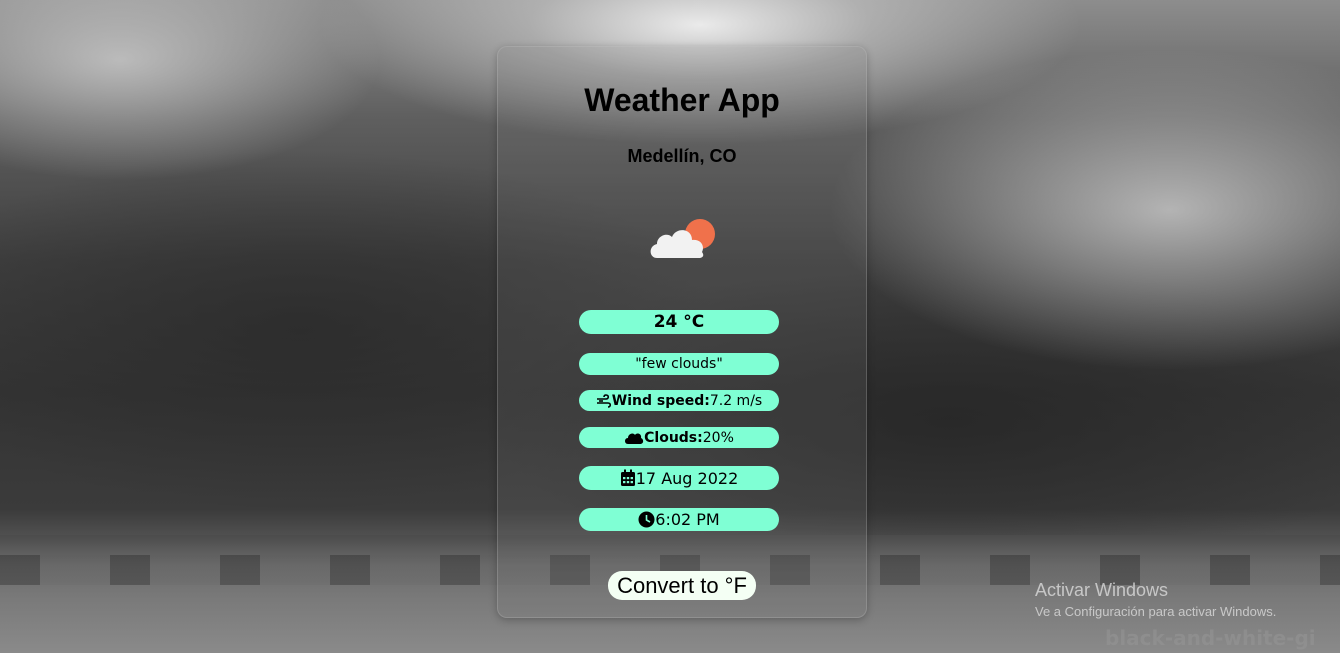  Describe the element at coordinates (1210, 638) in the screenshot. I see `background-caption: black-and-white-gi` at that location.